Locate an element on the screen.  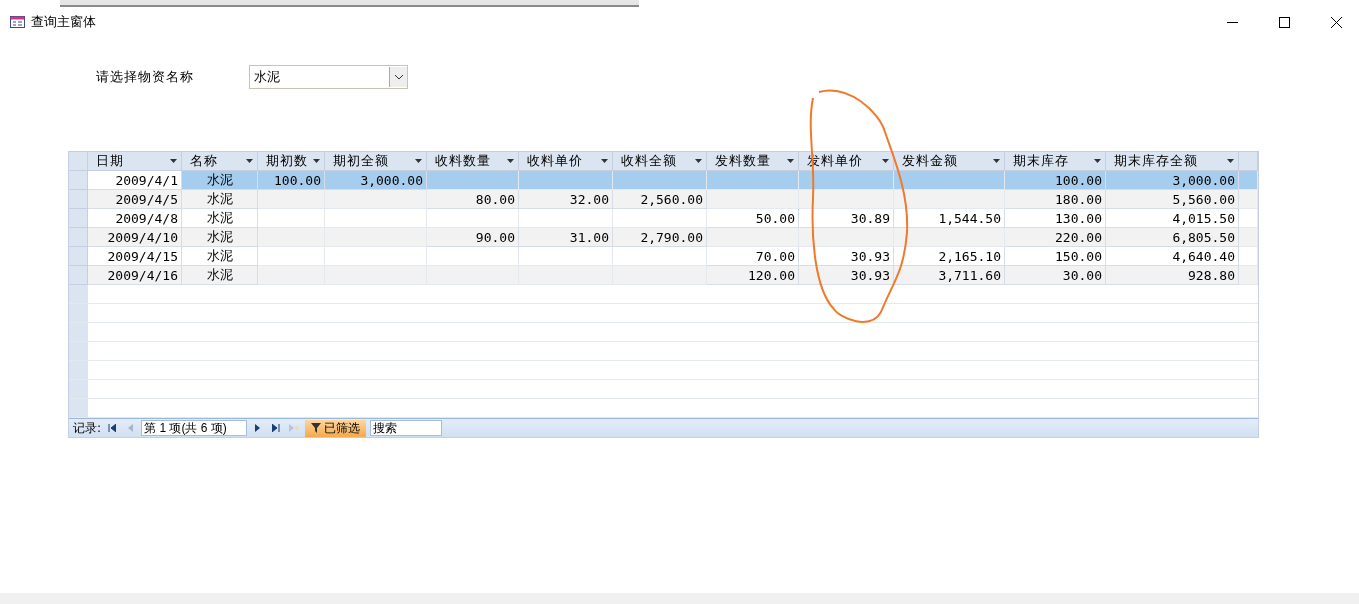
funnel-icon is located at coordinates (316, 428).